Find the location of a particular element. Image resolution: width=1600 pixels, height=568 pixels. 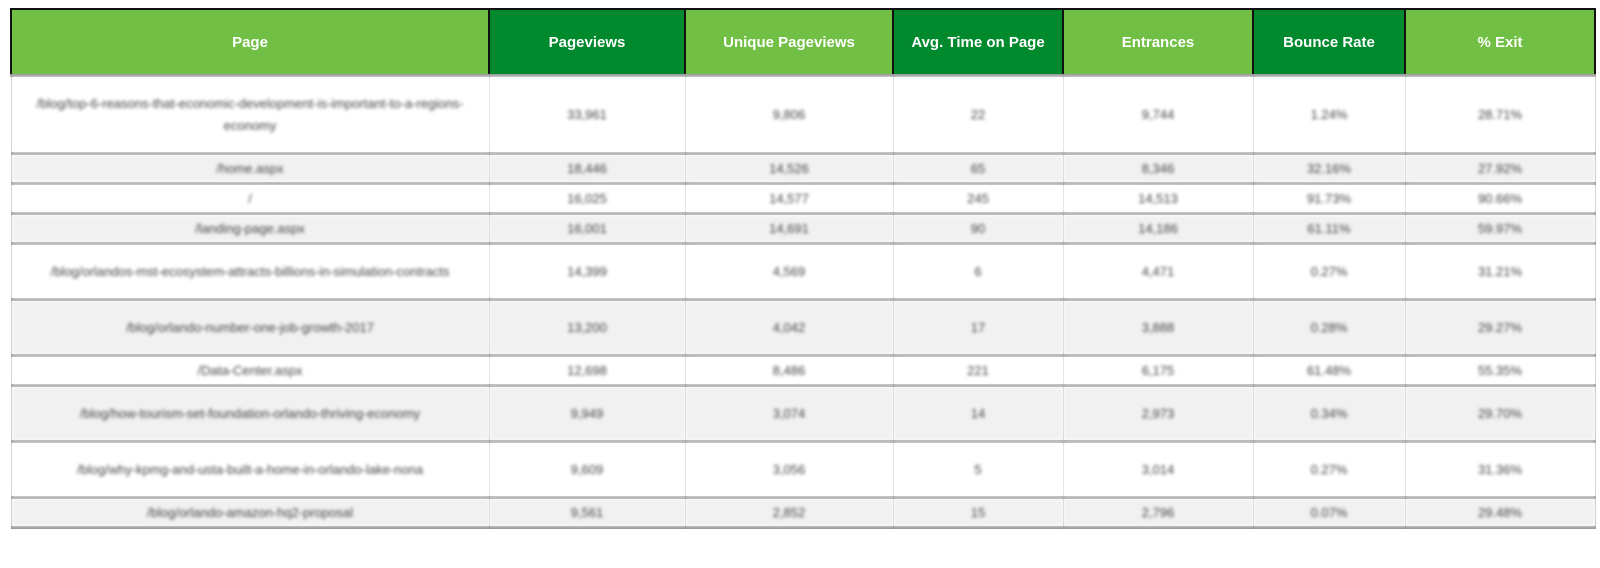

row-exit: 29.70% is located at coordinates (1500, 413).